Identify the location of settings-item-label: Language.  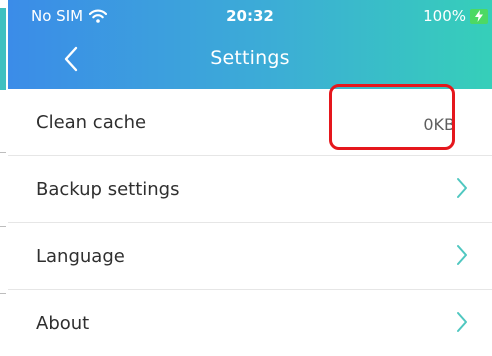
(80, 256).